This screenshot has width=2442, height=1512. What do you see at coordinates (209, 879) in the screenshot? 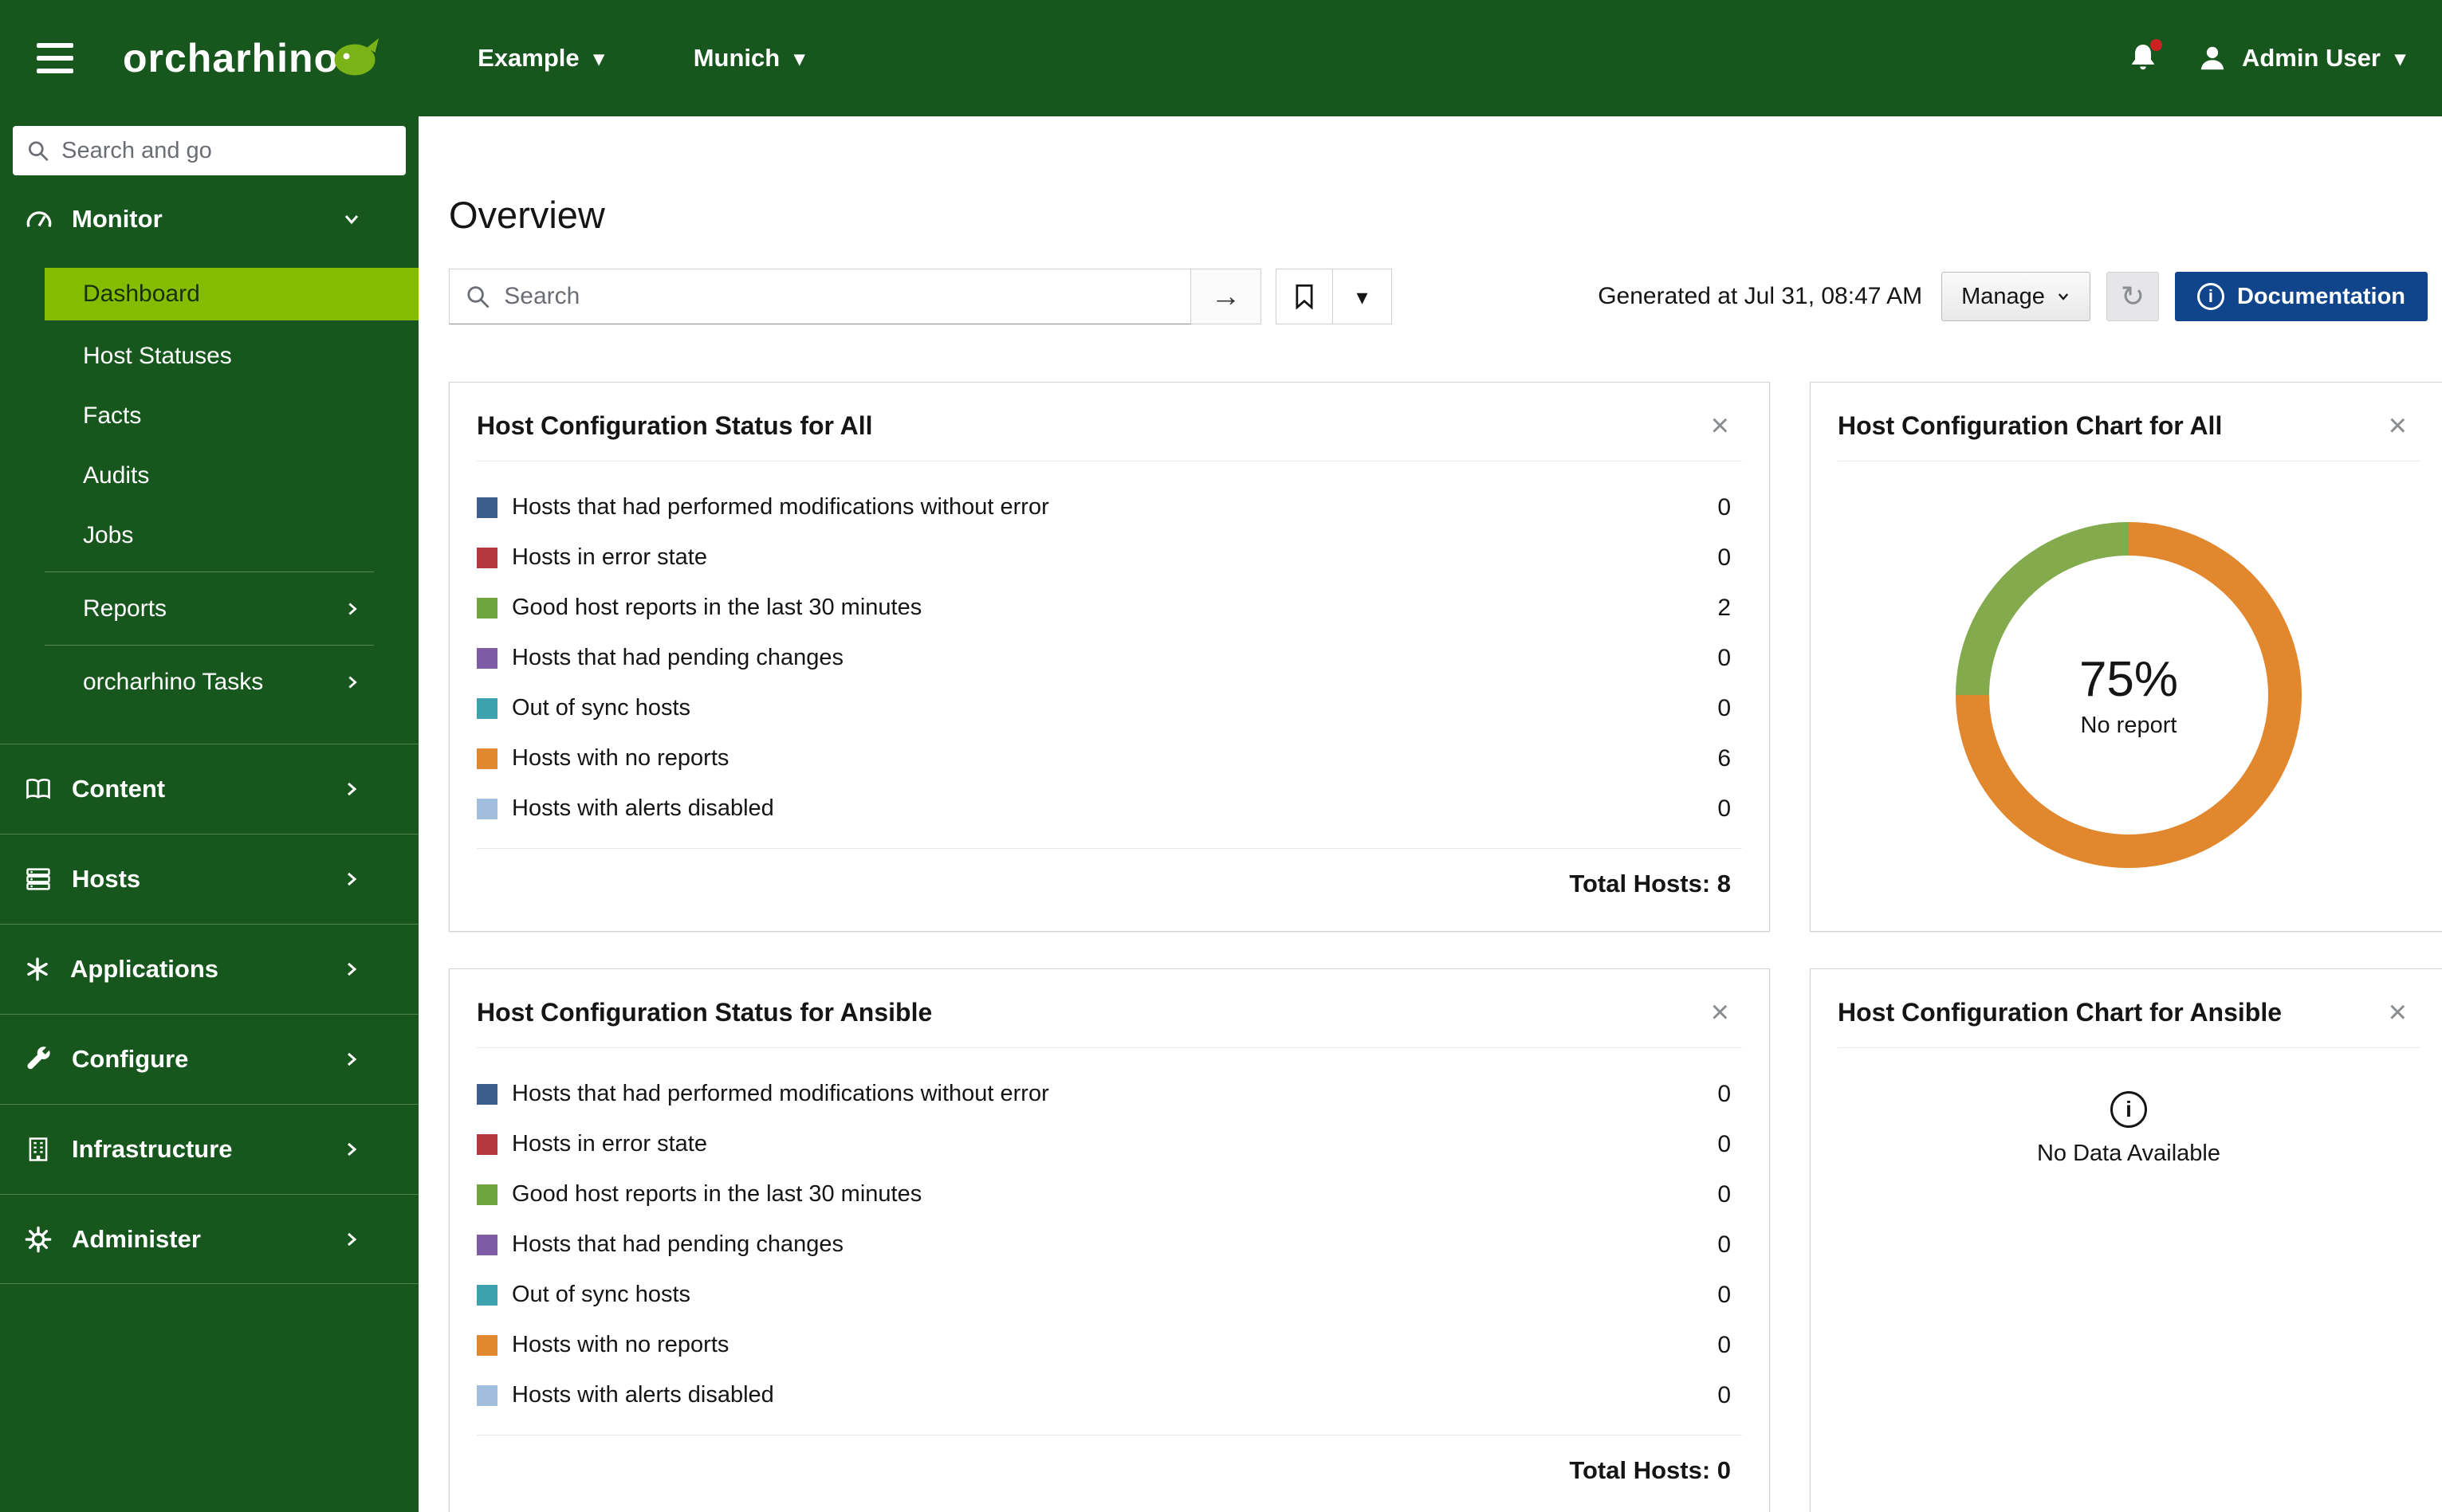
I see `sidebar-item-hosts: Hosts` at bounding box center [209, 879].